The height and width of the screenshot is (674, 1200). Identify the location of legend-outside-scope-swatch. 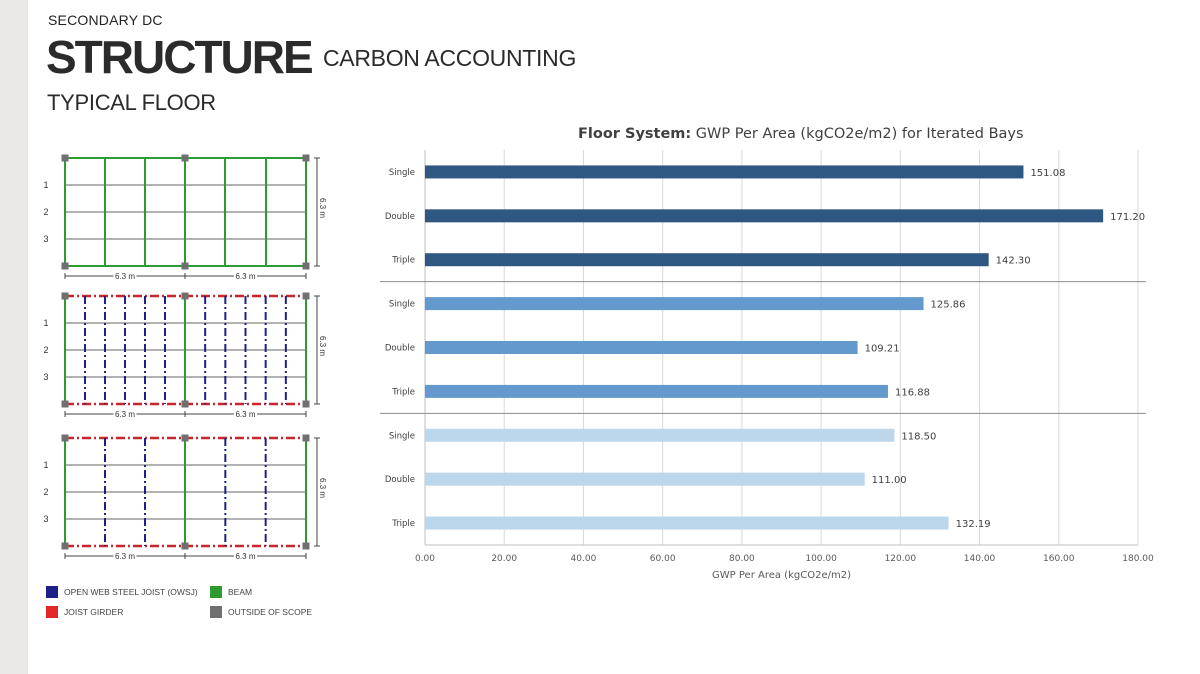
(216, 612).